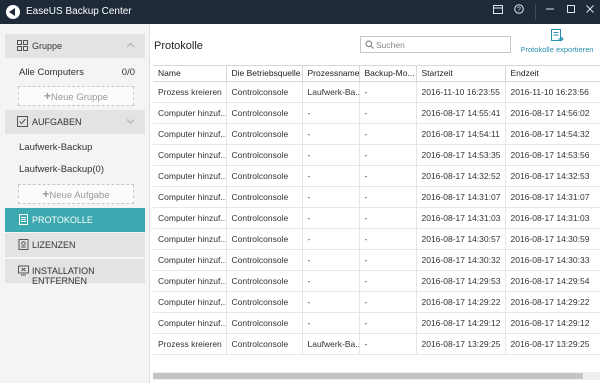  I want to click on nav-item-licenses: LIZENZEN, so click(75, 245).